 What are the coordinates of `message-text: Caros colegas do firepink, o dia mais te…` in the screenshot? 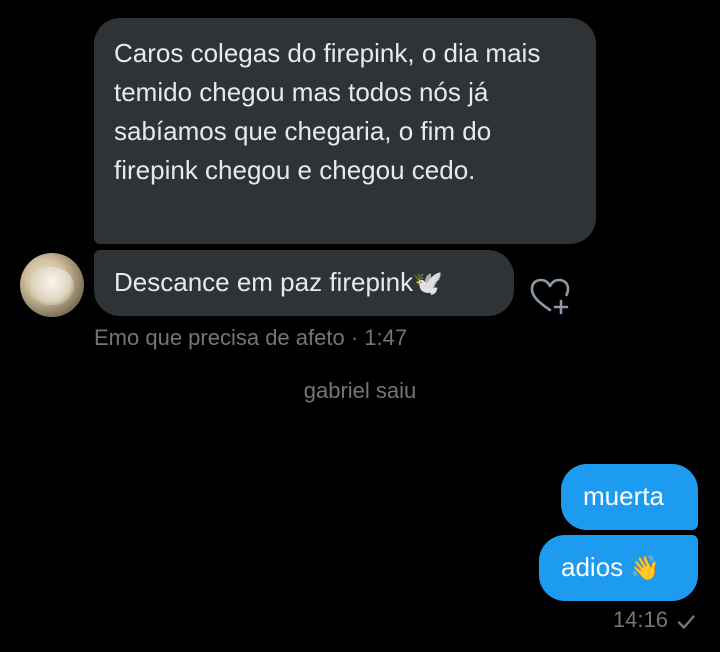 It's located at (327, 111).